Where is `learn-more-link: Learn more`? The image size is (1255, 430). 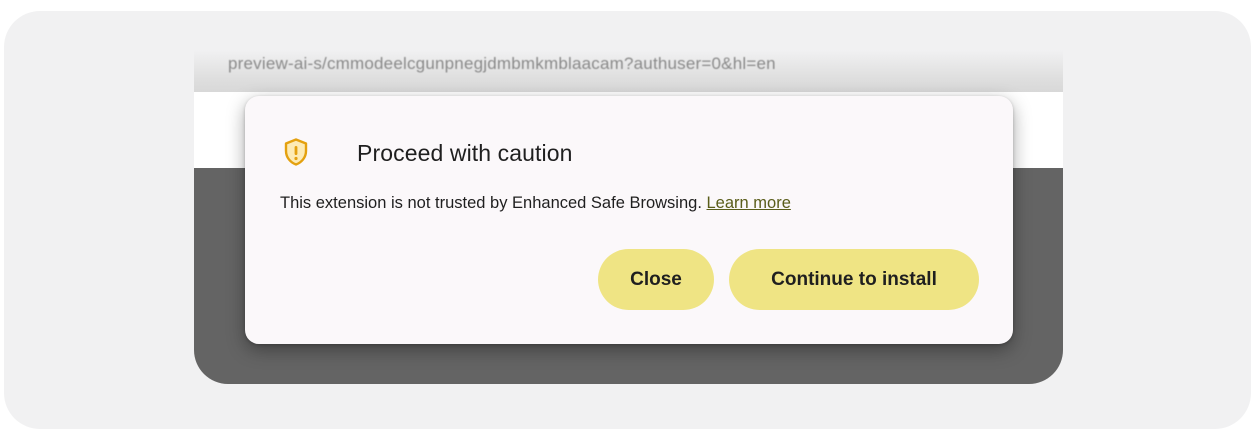
learn-more-link: Learn more is located at coordinates (749, 203).